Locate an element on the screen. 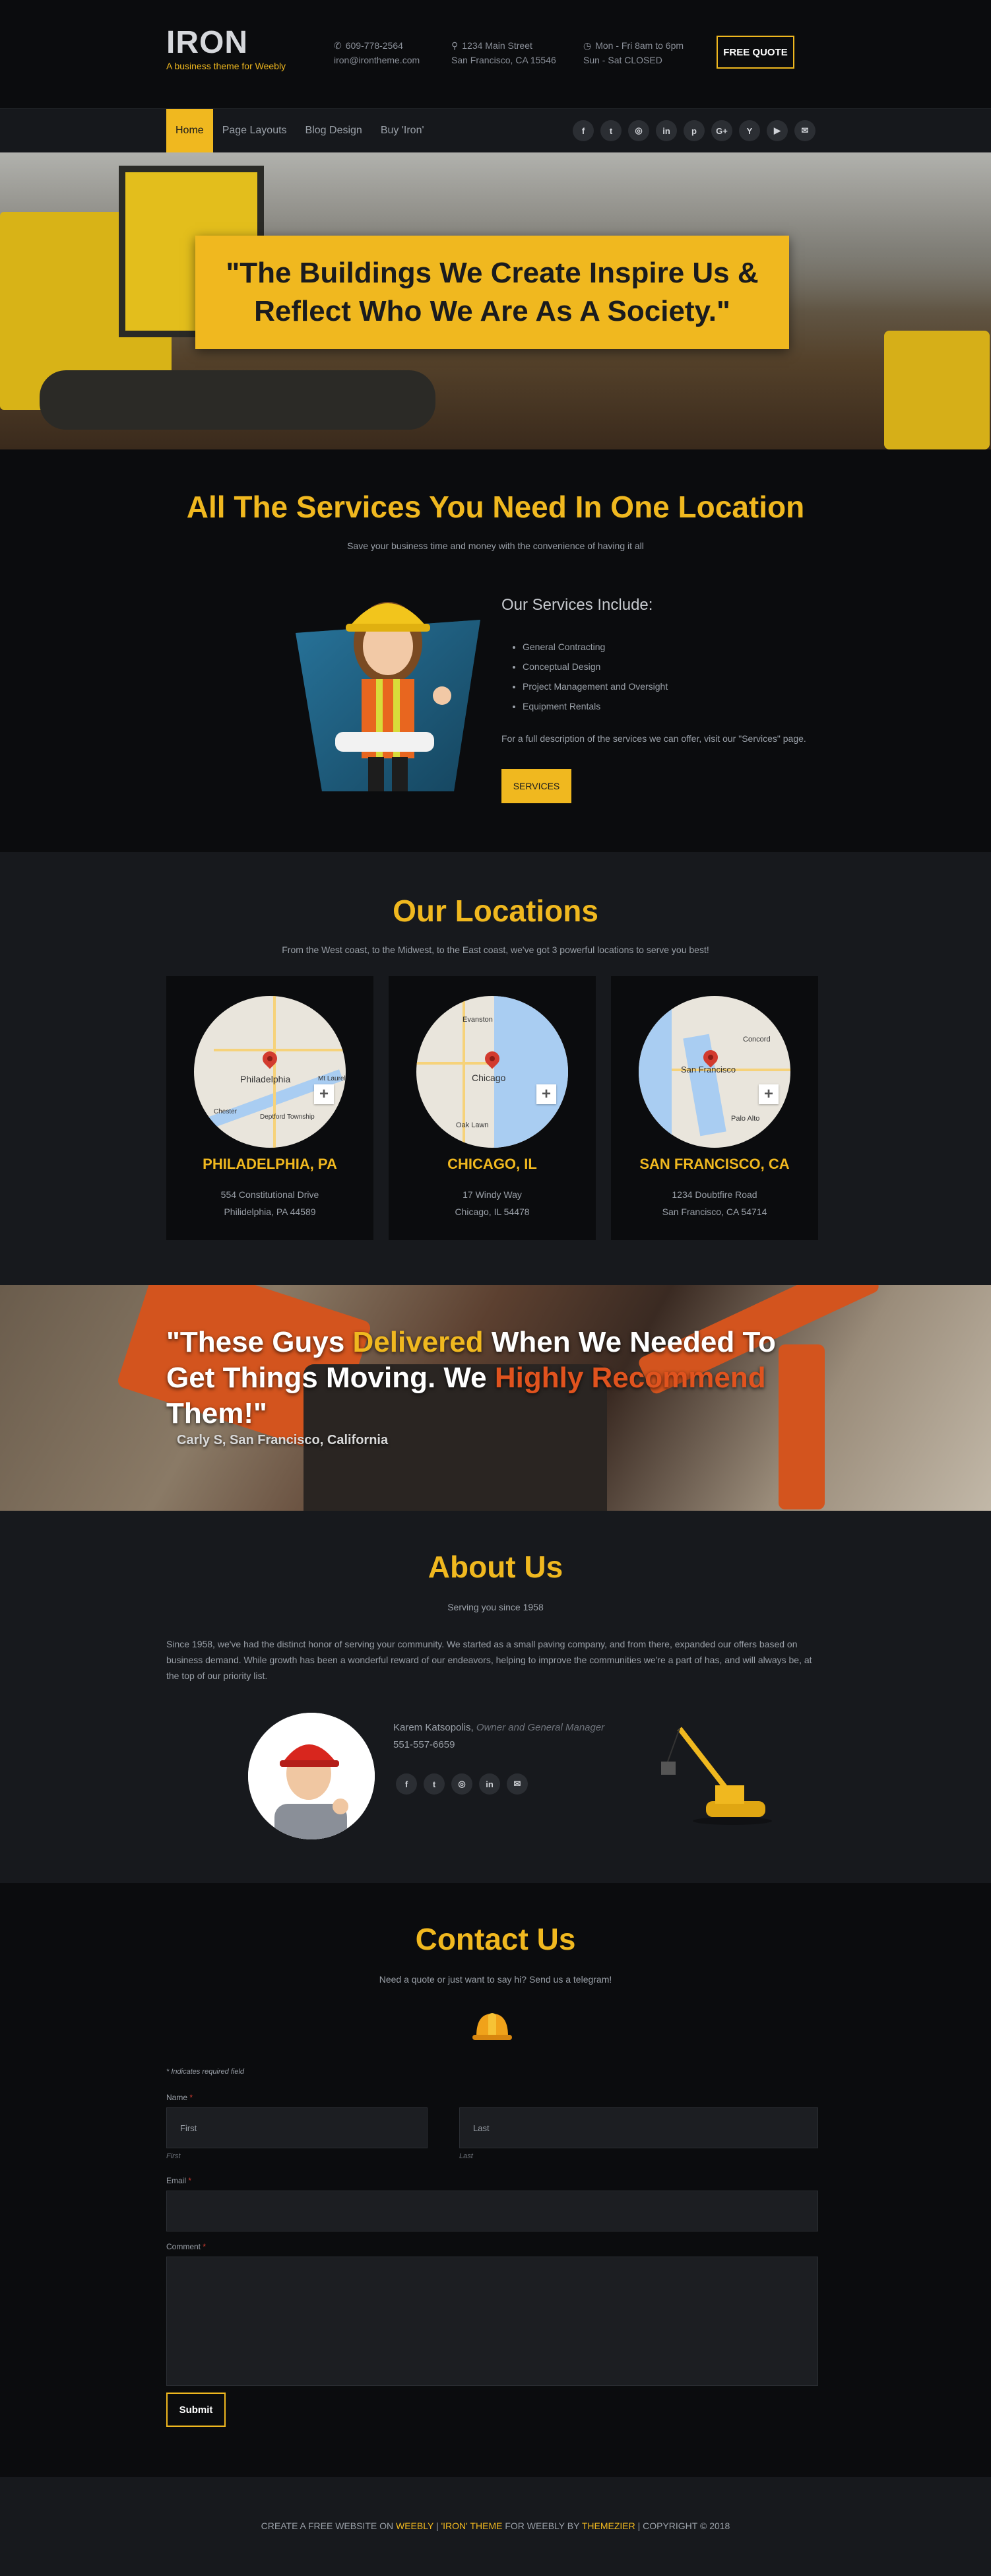  email-address: iron@irontheme.com is located at coordinates (377, 60).